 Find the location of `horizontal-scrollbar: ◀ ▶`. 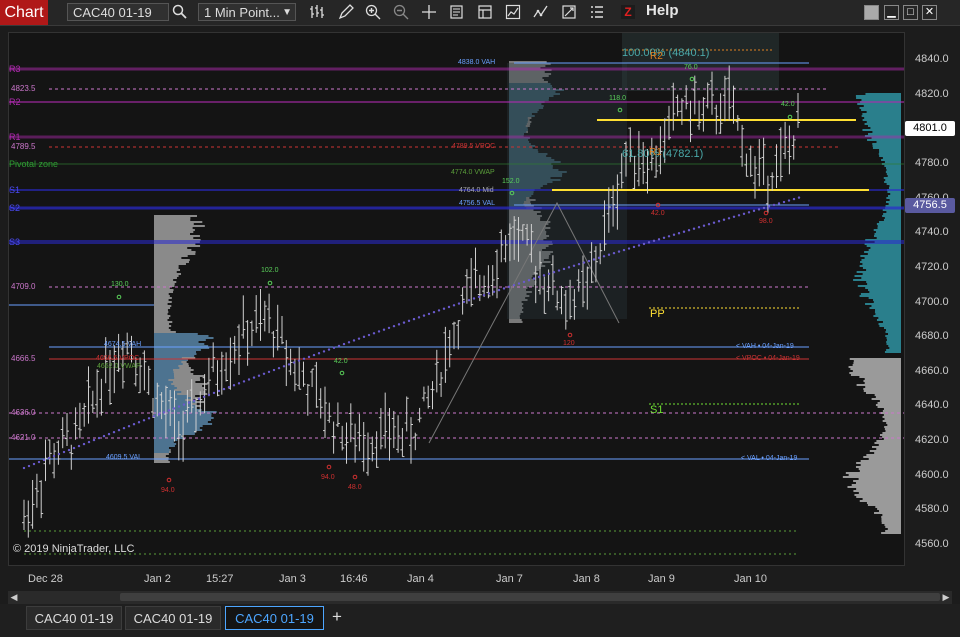

horizontal-scrollbar: ◀ ▶ is located at coordinates (480, 597).